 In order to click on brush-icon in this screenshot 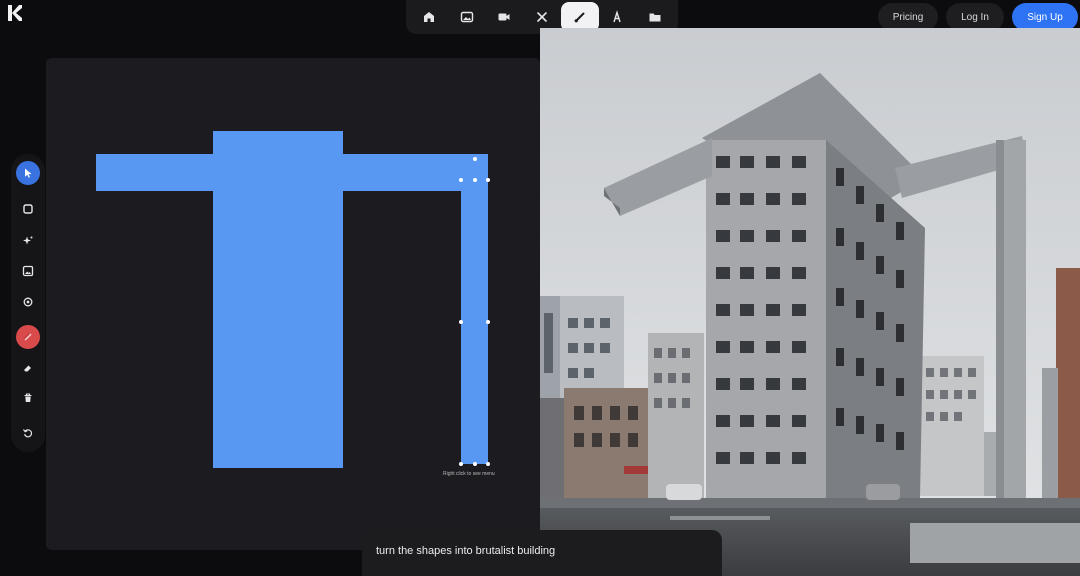, I will do `click(579, 17)`.